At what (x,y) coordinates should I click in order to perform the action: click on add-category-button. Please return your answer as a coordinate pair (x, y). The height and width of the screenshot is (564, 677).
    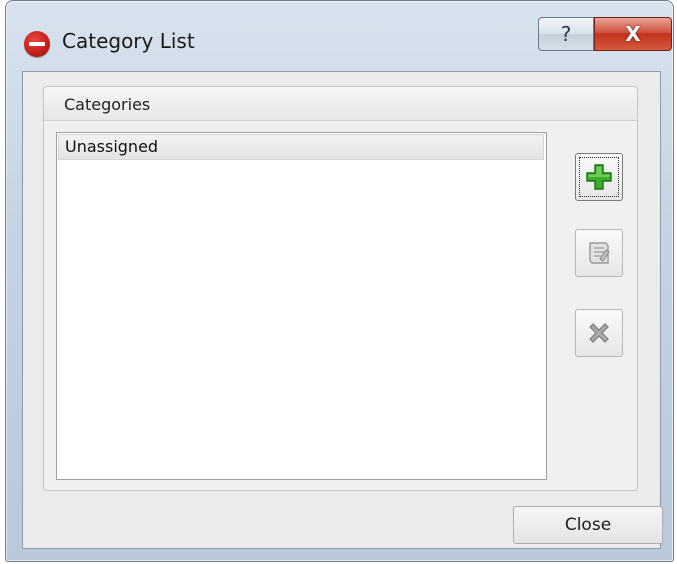
    Looking at the image, I should click on (599, 177).